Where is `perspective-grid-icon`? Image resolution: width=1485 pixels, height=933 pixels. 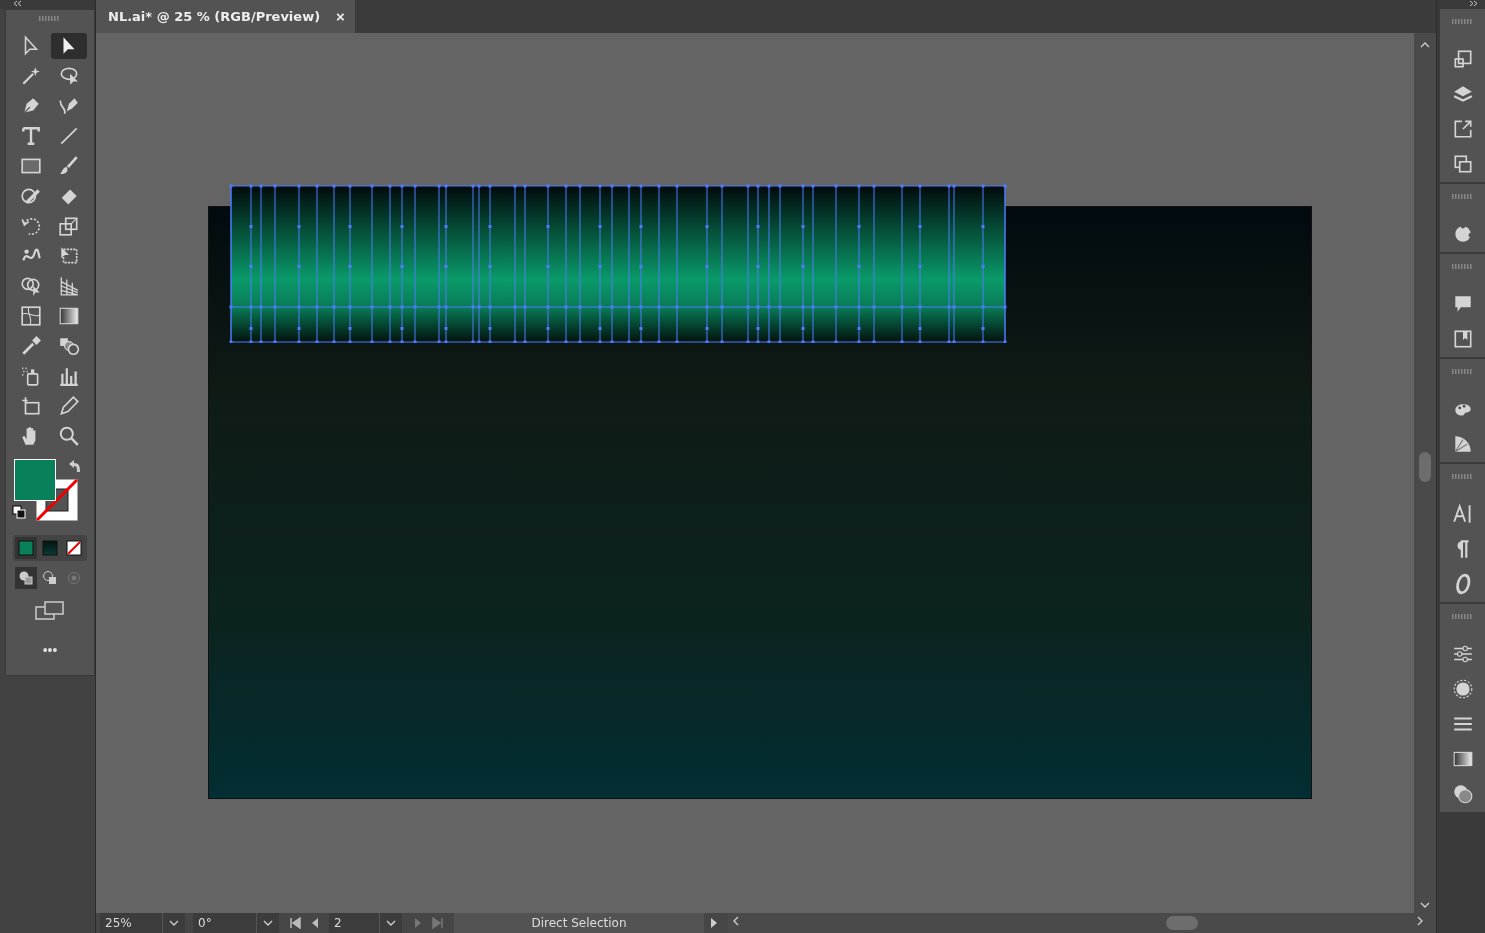
perspective-grid-icon is located at coordinates (69, 286).